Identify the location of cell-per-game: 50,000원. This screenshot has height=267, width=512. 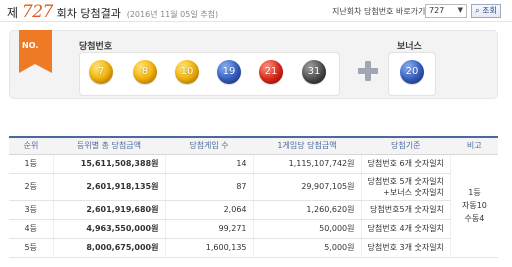
(307, 229).